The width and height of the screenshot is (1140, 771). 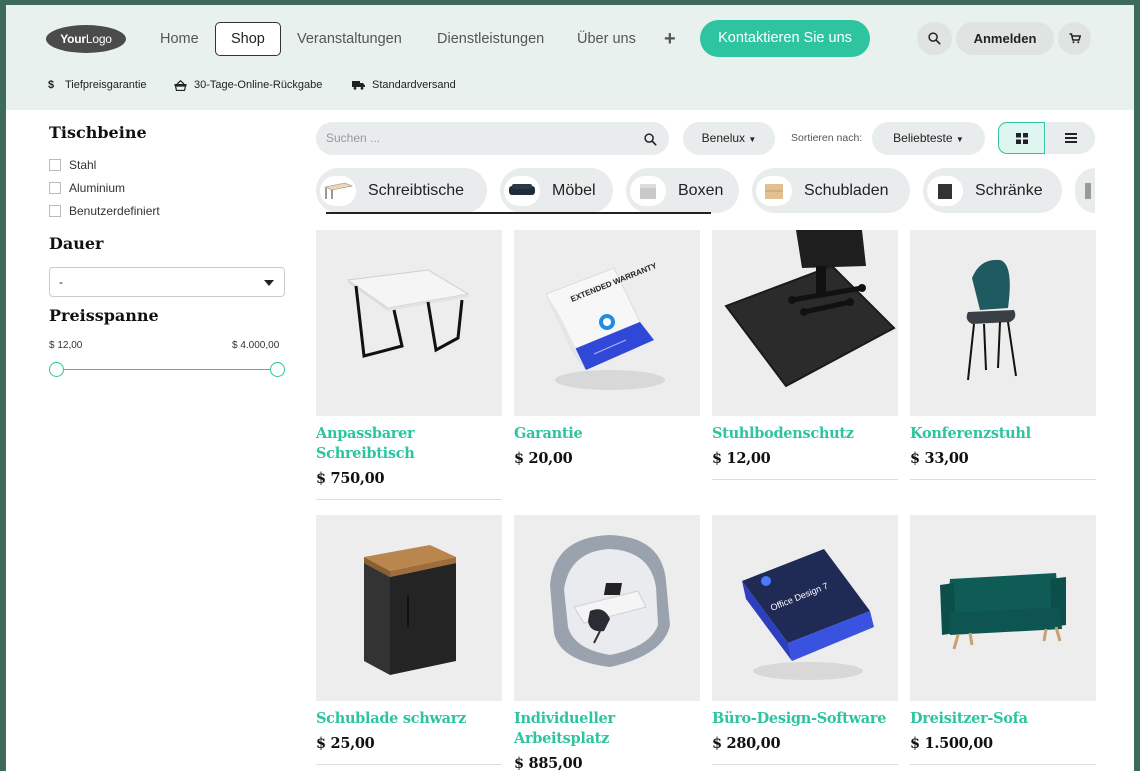 I want to click on price-filter-title: Preisspanne, so click(x=104, y=315).